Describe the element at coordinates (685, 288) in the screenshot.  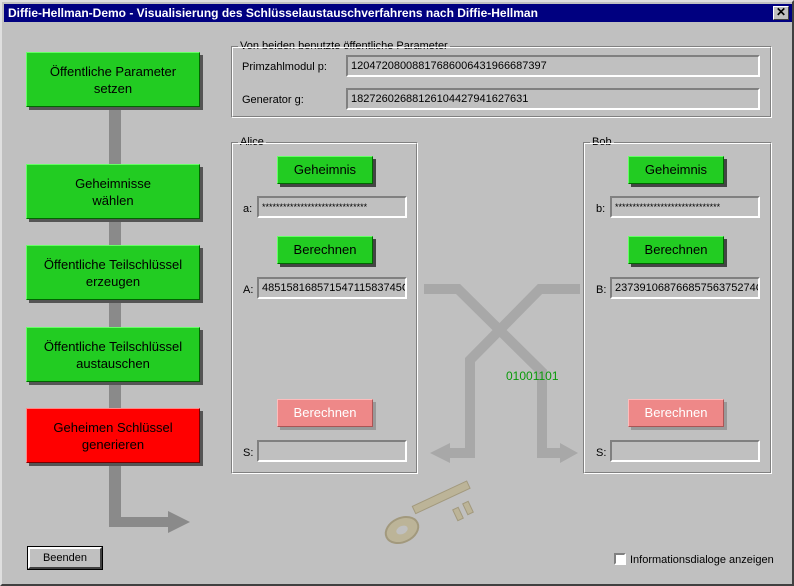
I see `bob-B-field: 23739106876685756375274O` at that location.